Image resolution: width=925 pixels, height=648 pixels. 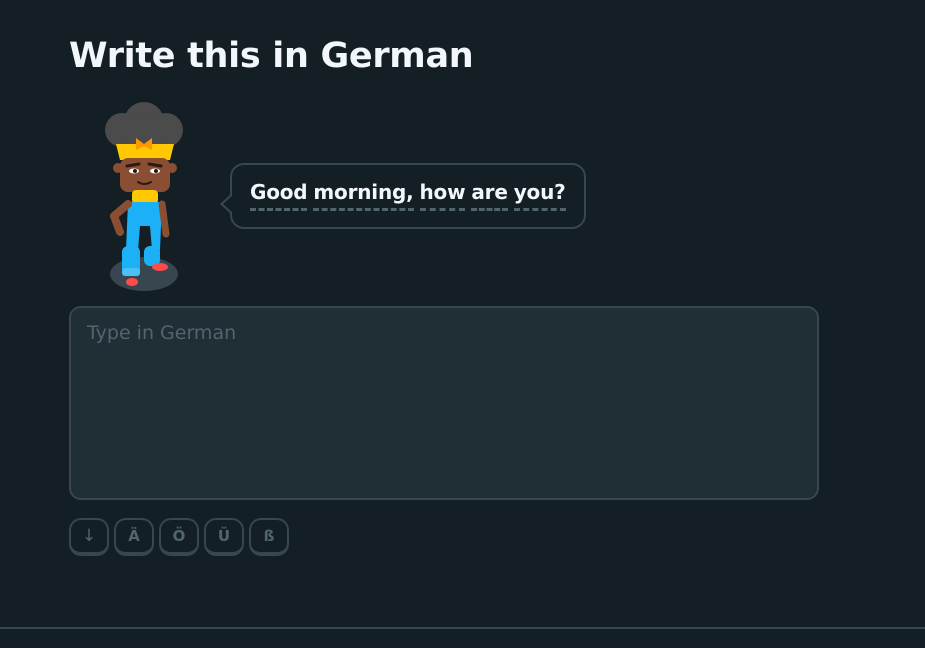 What do you see at coordinates (442, 195) in the screenshot?
I see `prompt-word-how: how` at bounding box center [442, 195].